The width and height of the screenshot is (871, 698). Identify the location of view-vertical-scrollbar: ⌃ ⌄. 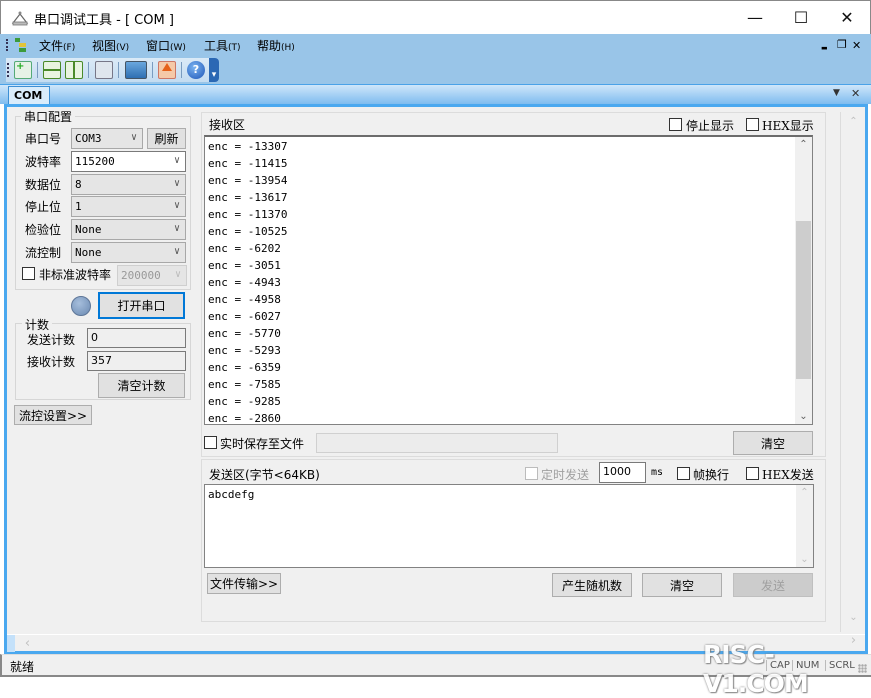
(852, 372).